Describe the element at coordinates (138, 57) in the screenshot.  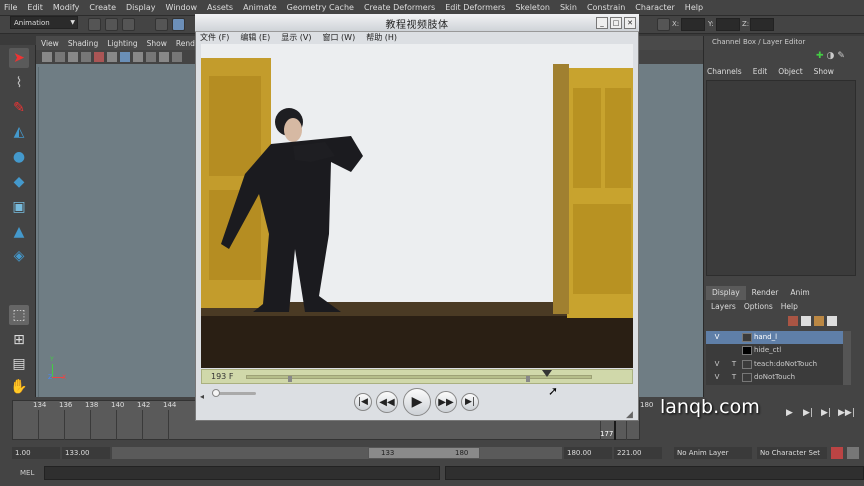
I see `smooth-shade-icon` at that location.